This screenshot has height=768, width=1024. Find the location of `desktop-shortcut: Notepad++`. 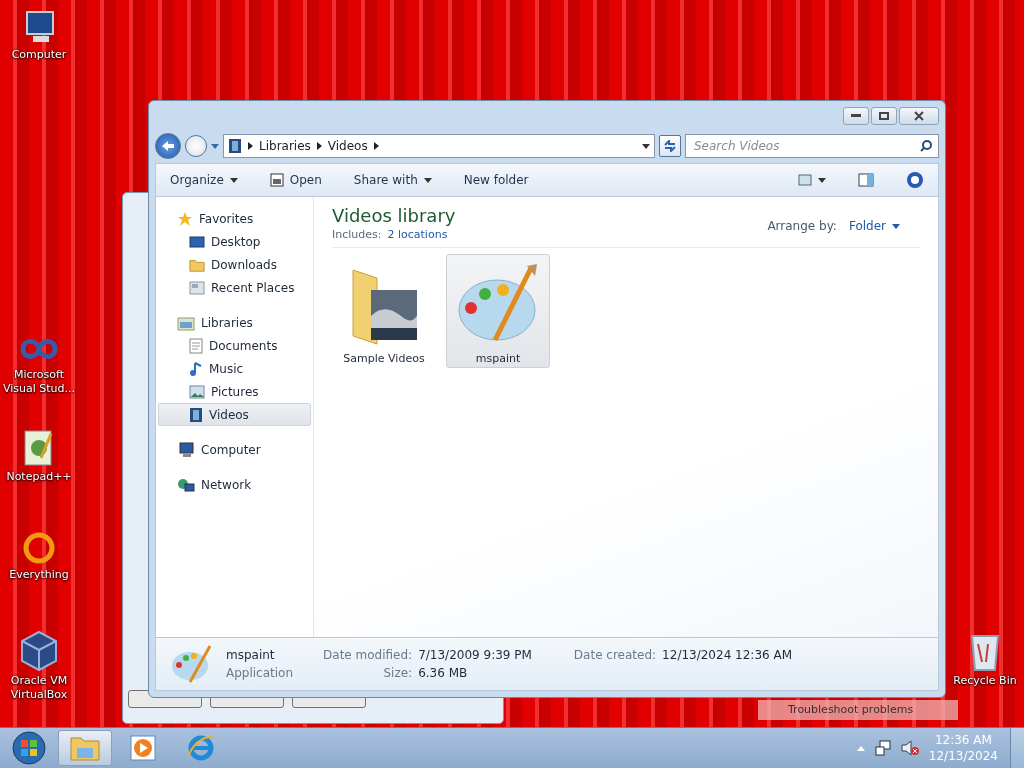

desktop-shortcut: Notepad++ is located at coordinates (39, 456).